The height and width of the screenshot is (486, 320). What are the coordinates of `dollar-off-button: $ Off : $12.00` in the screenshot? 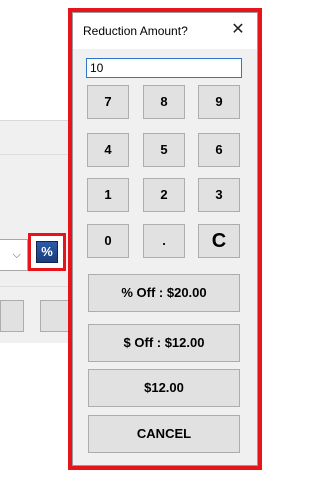 It's located at (164, 343).